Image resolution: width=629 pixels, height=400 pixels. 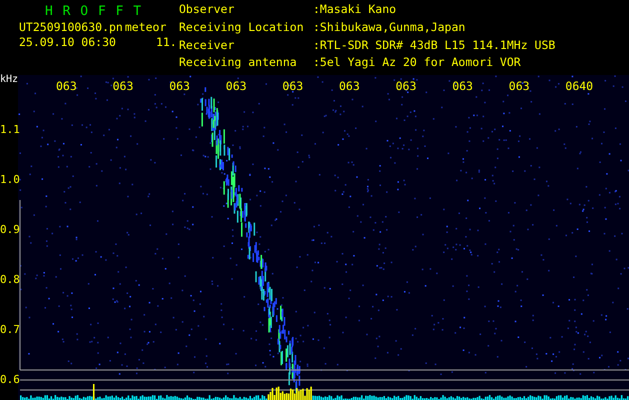 I want to click on info-label: Receiving antenna, so click(x=238, y=64).